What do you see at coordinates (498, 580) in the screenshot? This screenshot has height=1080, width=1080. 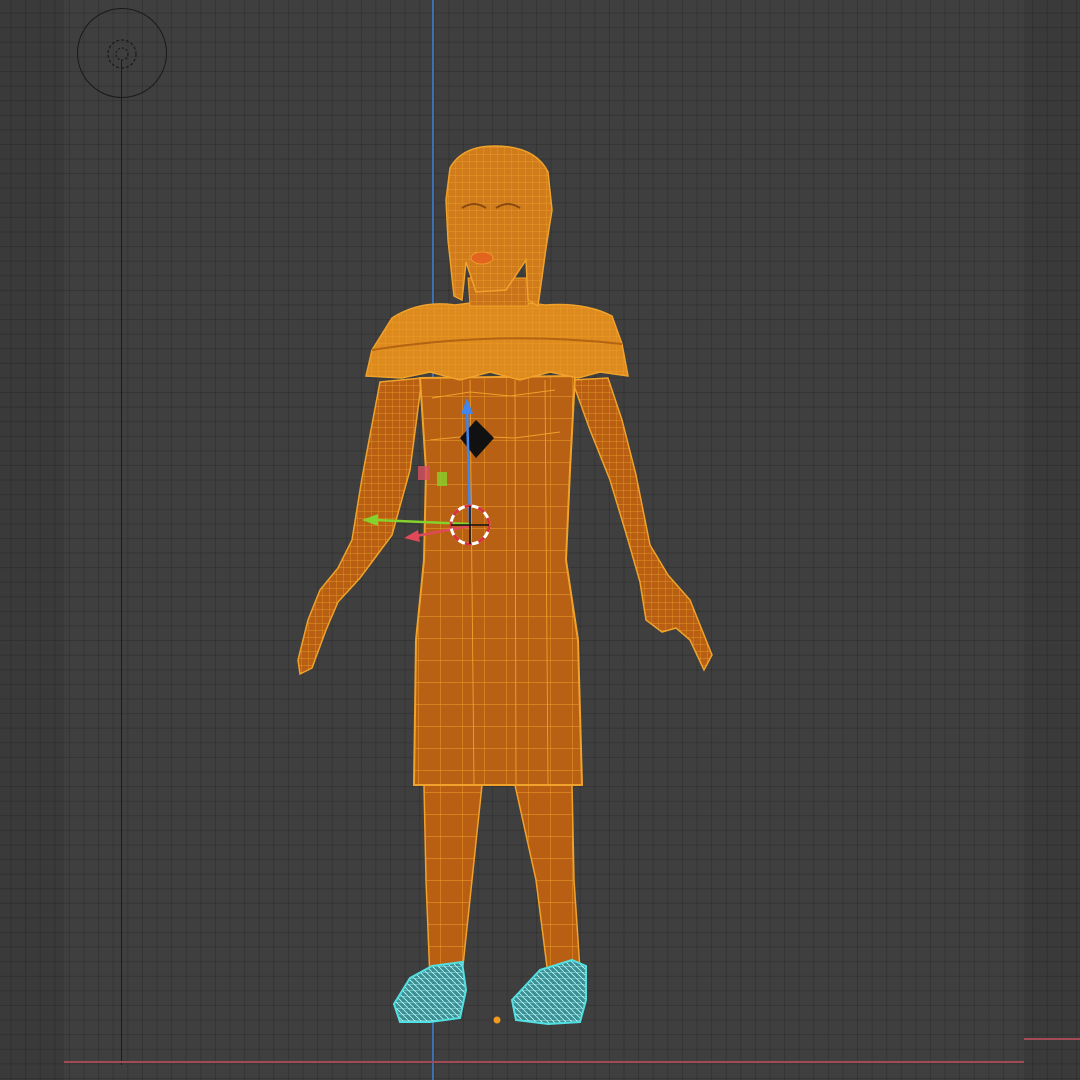 I see `dress-mesh` at bounding box center [498, 580].